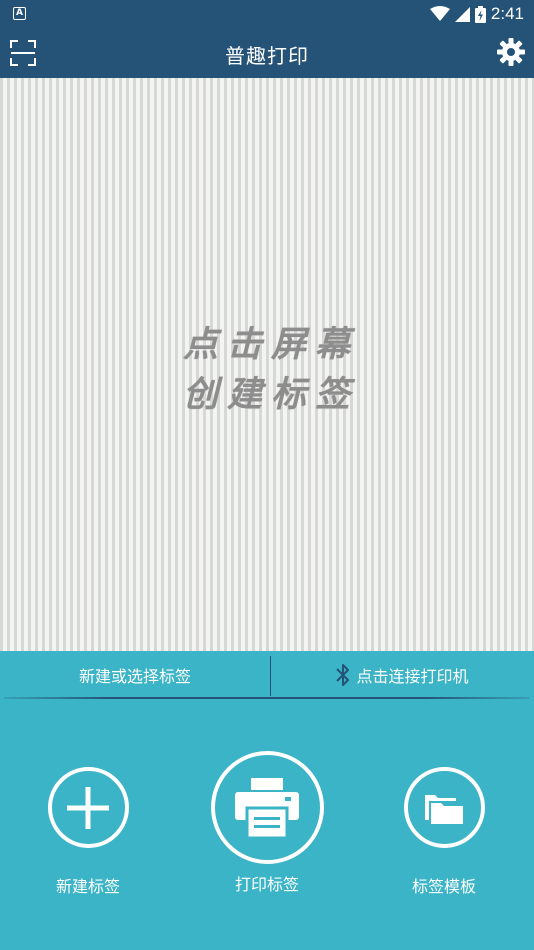  I want to click on bluetooth-icon, so click(343, 675).